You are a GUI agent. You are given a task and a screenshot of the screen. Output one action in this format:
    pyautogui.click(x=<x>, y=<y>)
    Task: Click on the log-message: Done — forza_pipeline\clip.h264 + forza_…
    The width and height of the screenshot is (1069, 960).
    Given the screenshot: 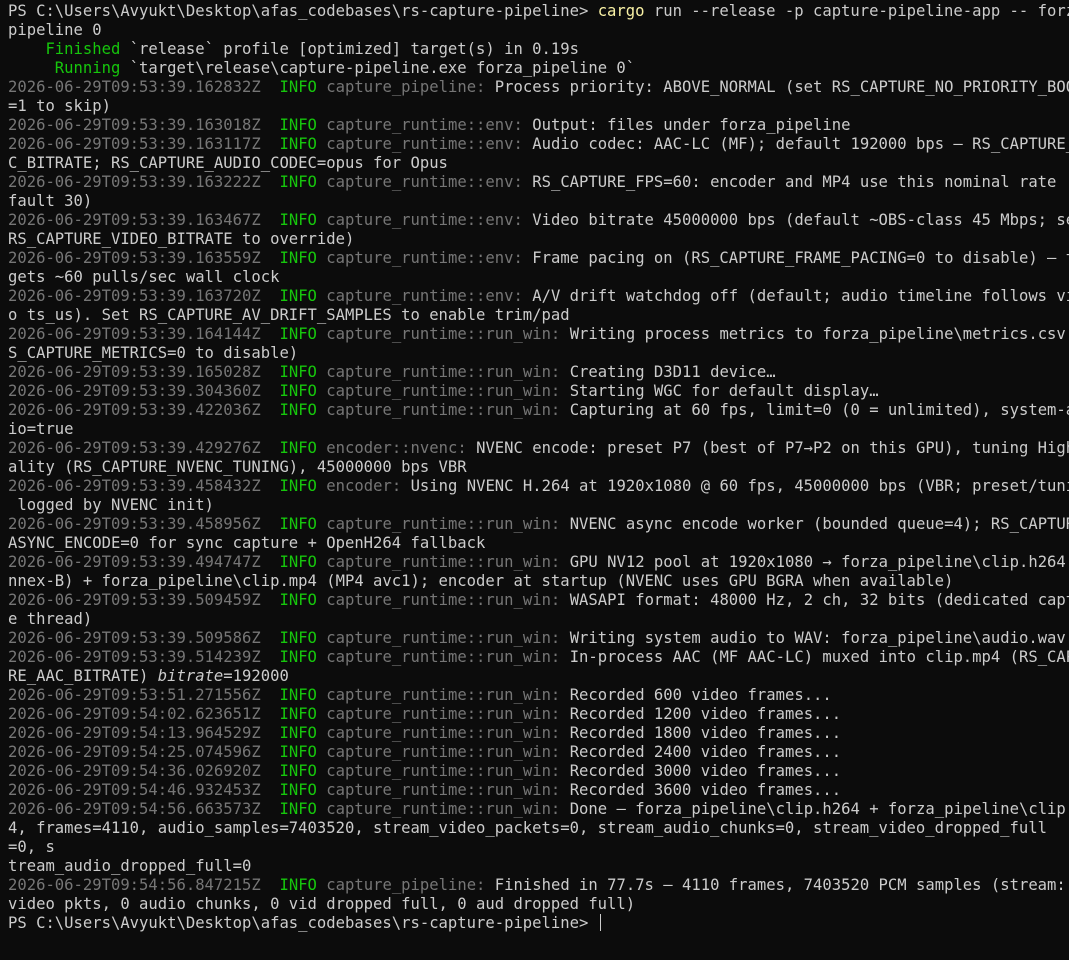 What is the action you would take?
    pyautogui.click(x=819, y=809)
    